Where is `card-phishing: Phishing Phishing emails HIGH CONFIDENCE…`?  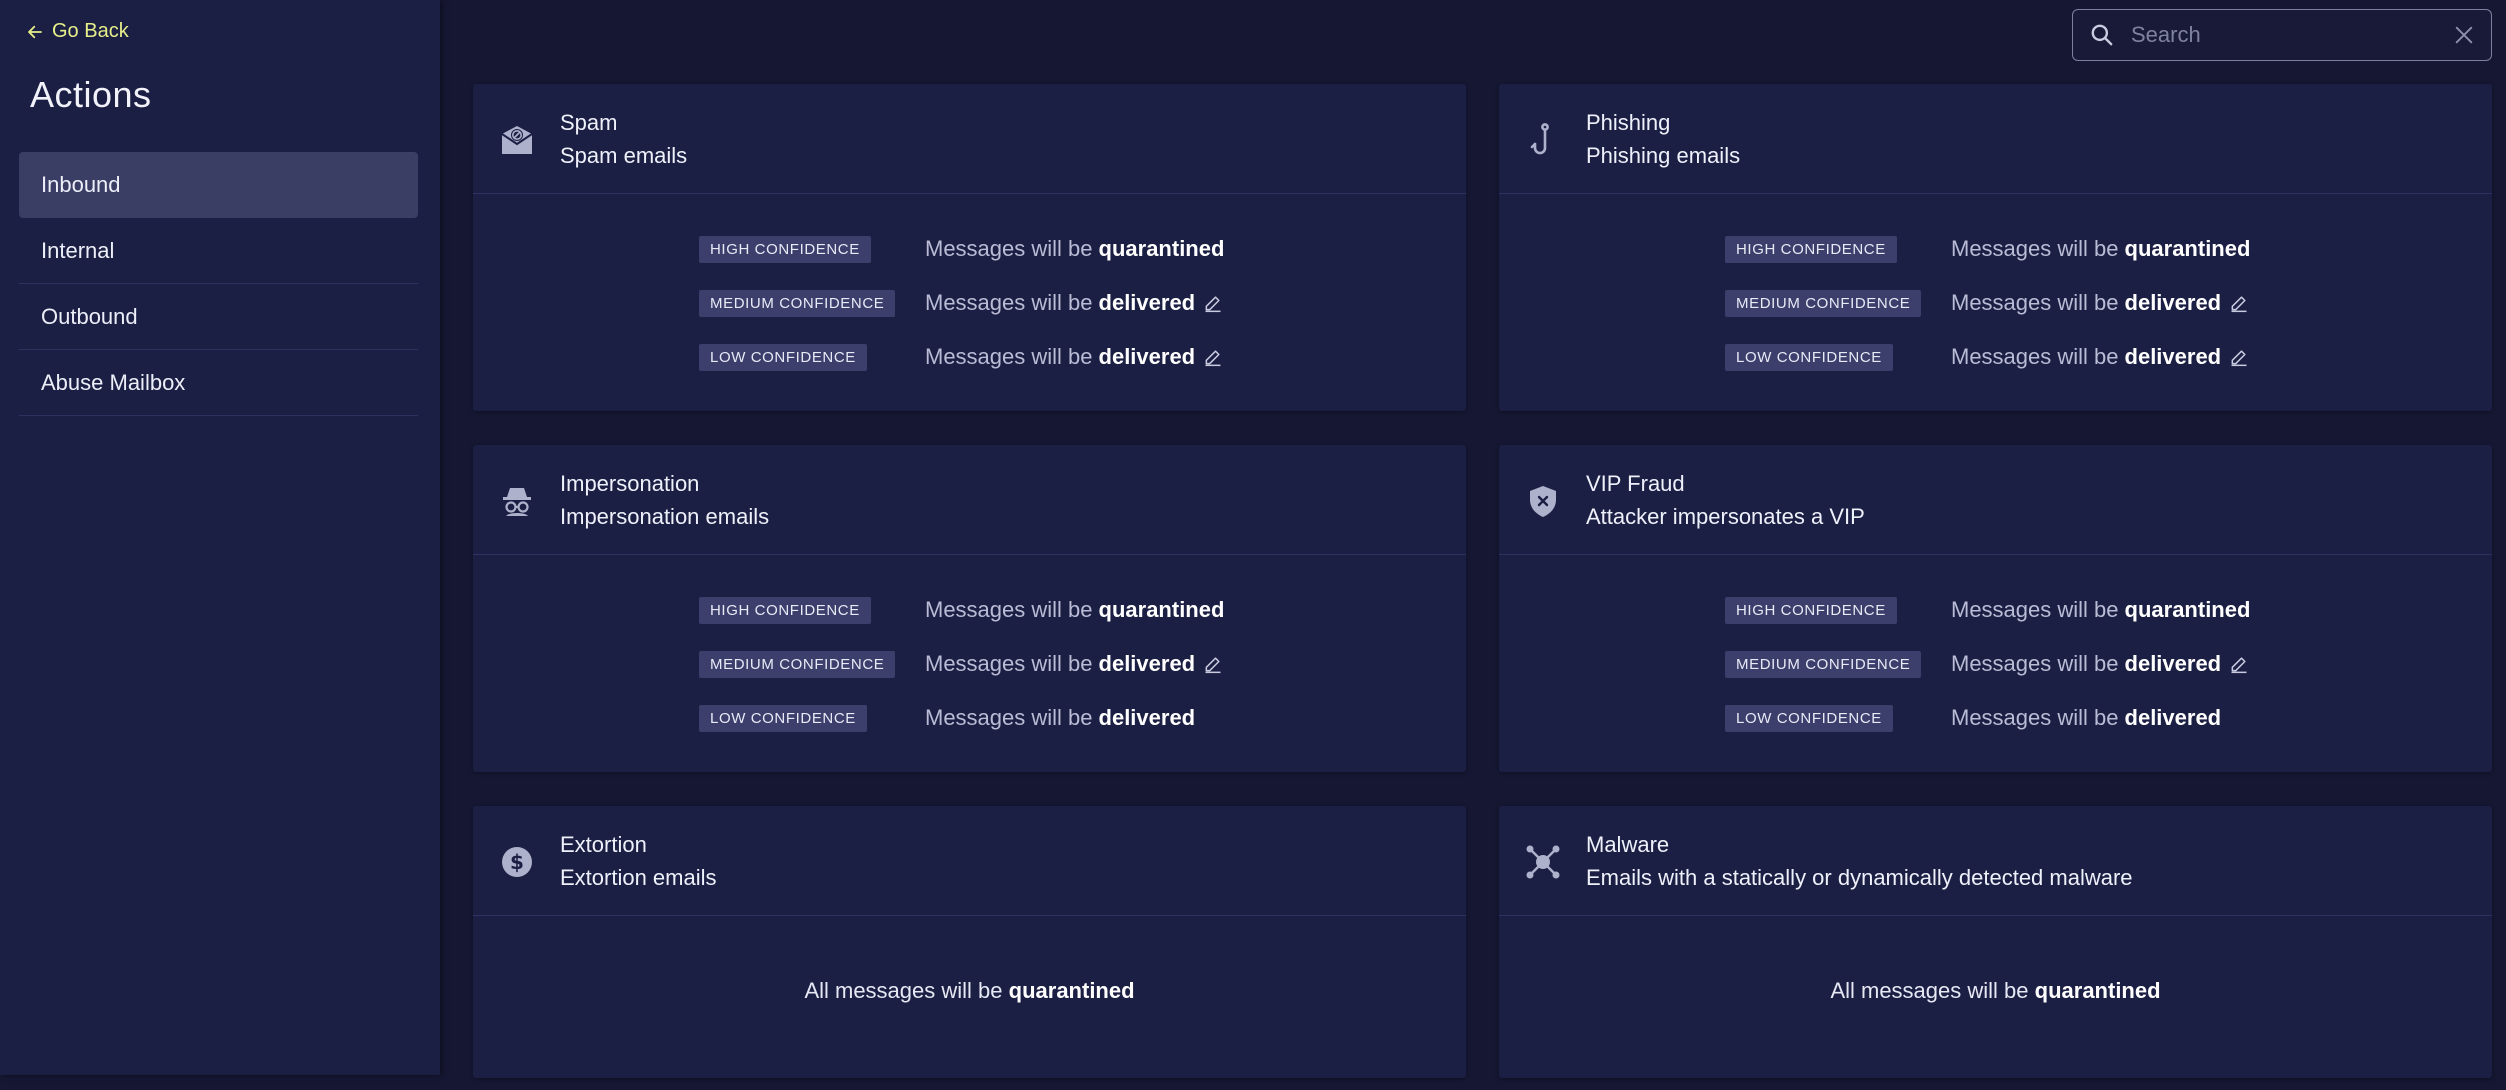 card-phishing: Phishing Phishing emails HIGH CONFIDENCE… is located at coordinates (1995, 247).